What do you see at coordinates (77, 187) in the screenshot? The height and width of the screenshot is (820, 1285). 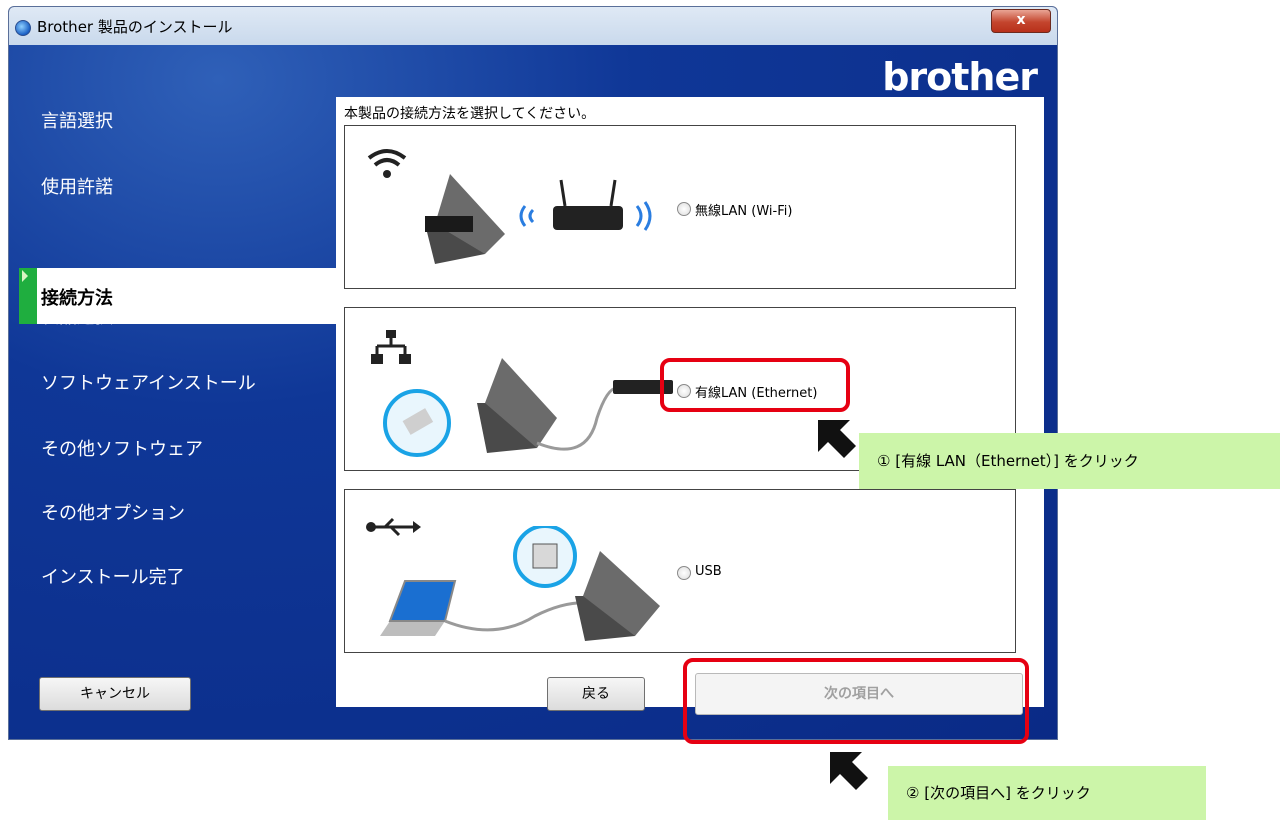 I see `sidebar-item-license: 使用許諾` at bounding box center [77, 187].